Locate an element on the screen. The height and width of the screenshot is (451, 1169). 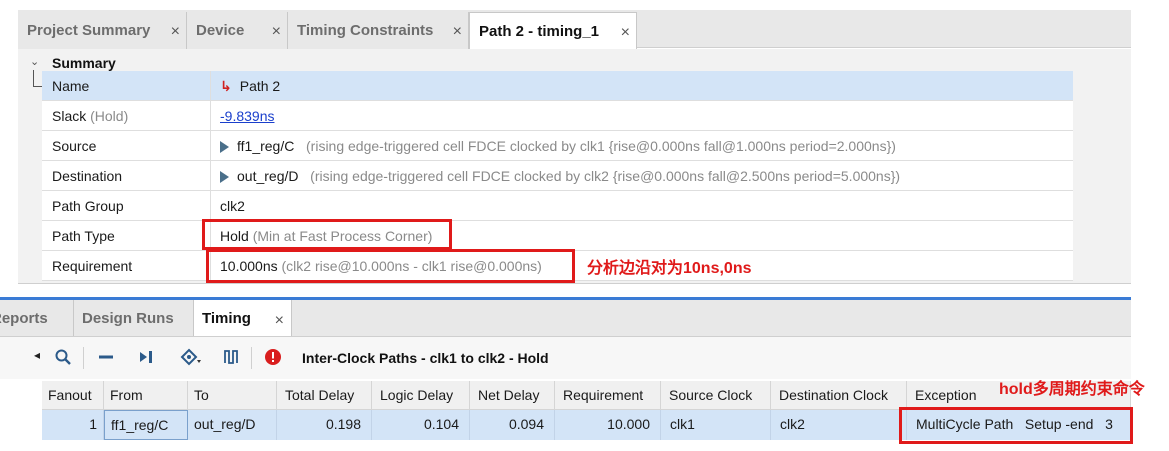
search-icon is located at coordinates (63, 359).